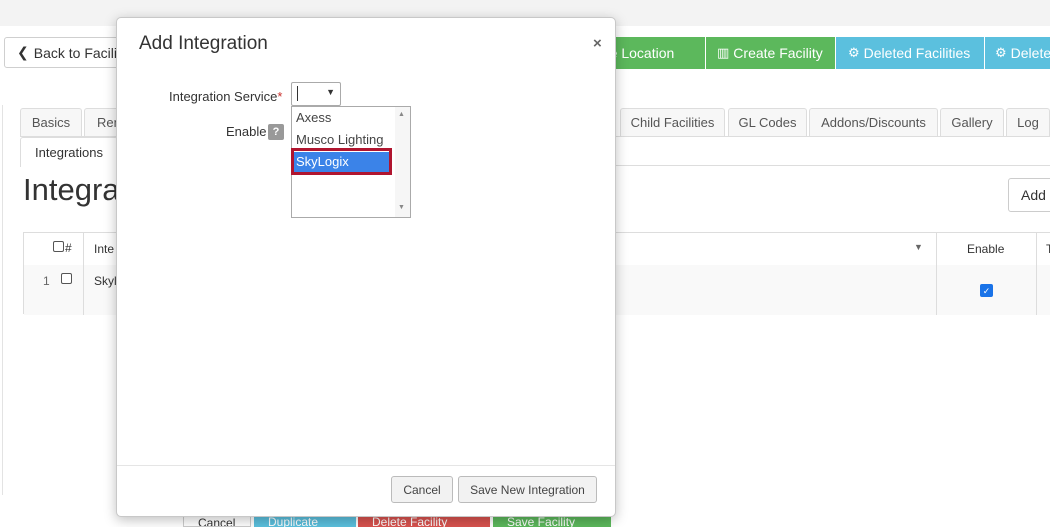  I want to click on integration-service-label: Integration Service*, so click(225, 96).